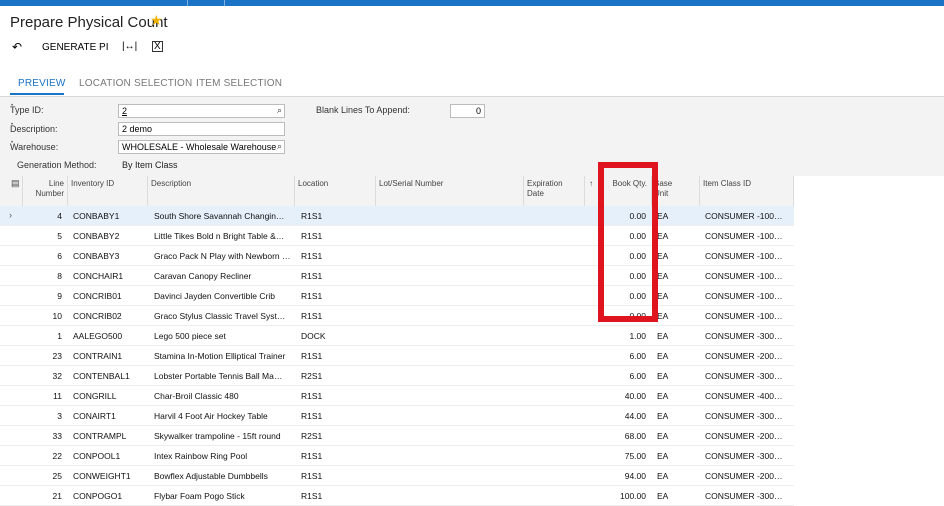 This screenshot has height=506, width=944. Describe the element at coordinates (57, 376) in the screenshot. I see `cell-line-number: 32` at that location.